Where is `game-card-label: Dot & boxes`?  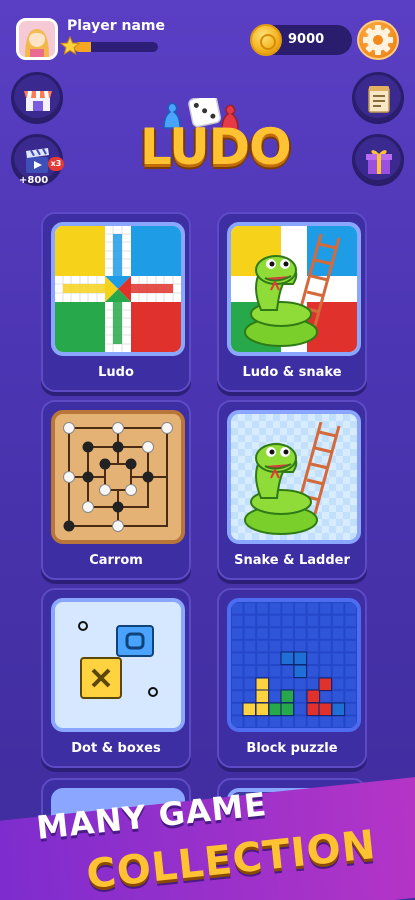 game-card-label: Dot & boxes is located at coordinates (116, 748).